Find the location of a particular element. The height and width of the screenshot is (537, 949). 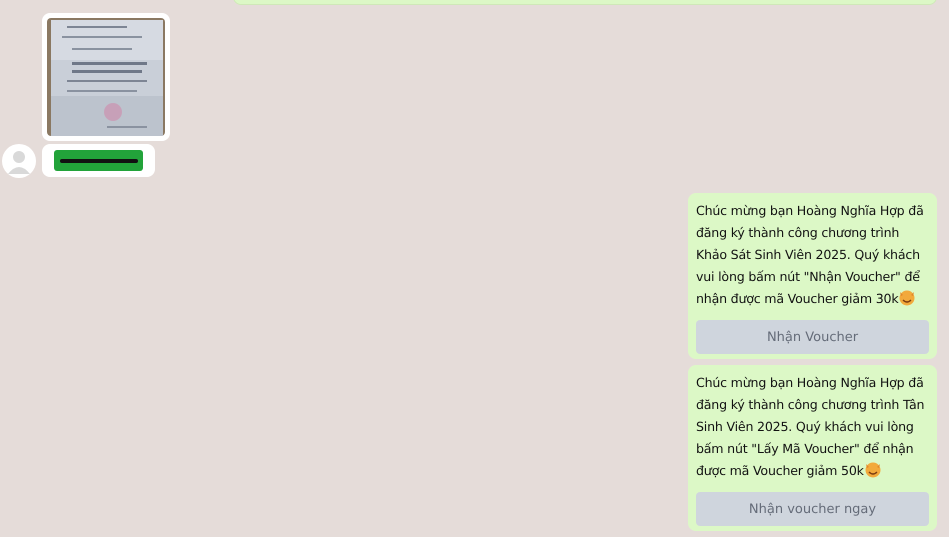

message-text: Chúc mừng bạn Hoàng Nghĩa Hợp đã đăng ký thành công chương trình Khảo Sát Sinh Viên 2025. Quý khách vui lòng bấm nút "Nhận Voucher" để nhận được mã Voucher giảm 30k is located at coordinates (810, 255).